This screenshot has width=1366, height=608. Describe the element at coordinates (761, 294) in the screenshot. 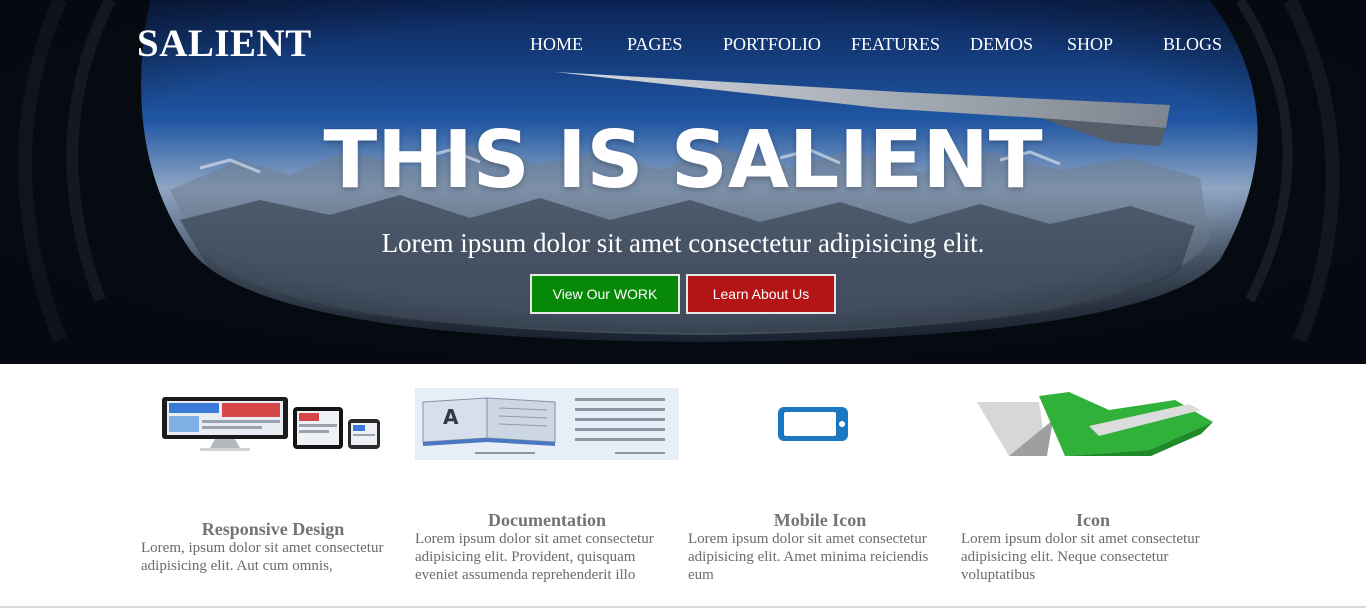

I see `learn-about-button: Learn About Us` at that location.